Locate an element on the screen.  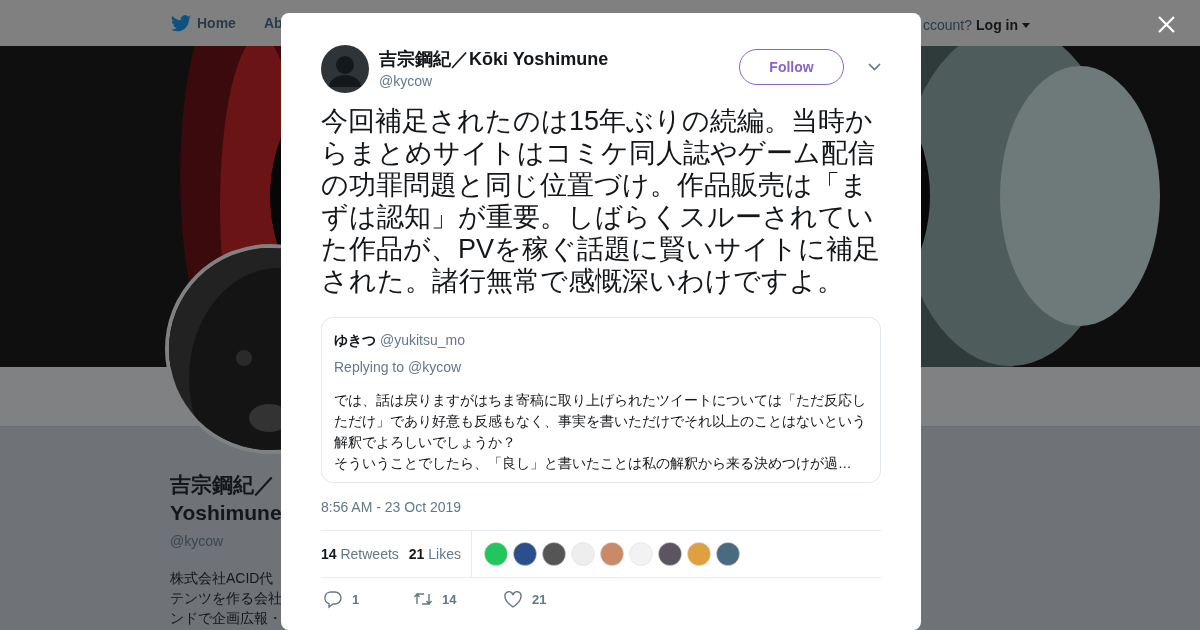
caret-icon is located at coordinates (1026, 25).